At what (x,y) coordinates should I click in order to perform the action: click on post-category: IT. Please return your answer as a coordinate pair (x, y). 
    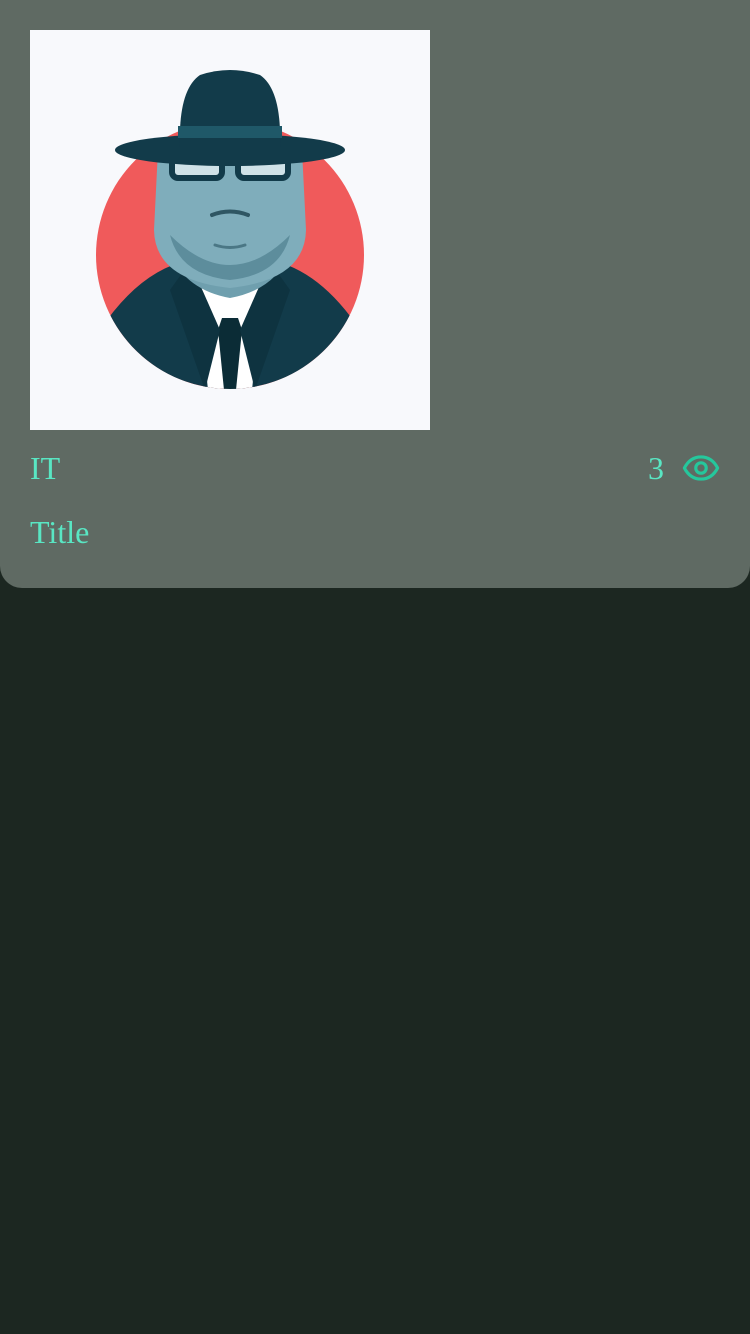
    Looking at the image, I should click on (45, 468).